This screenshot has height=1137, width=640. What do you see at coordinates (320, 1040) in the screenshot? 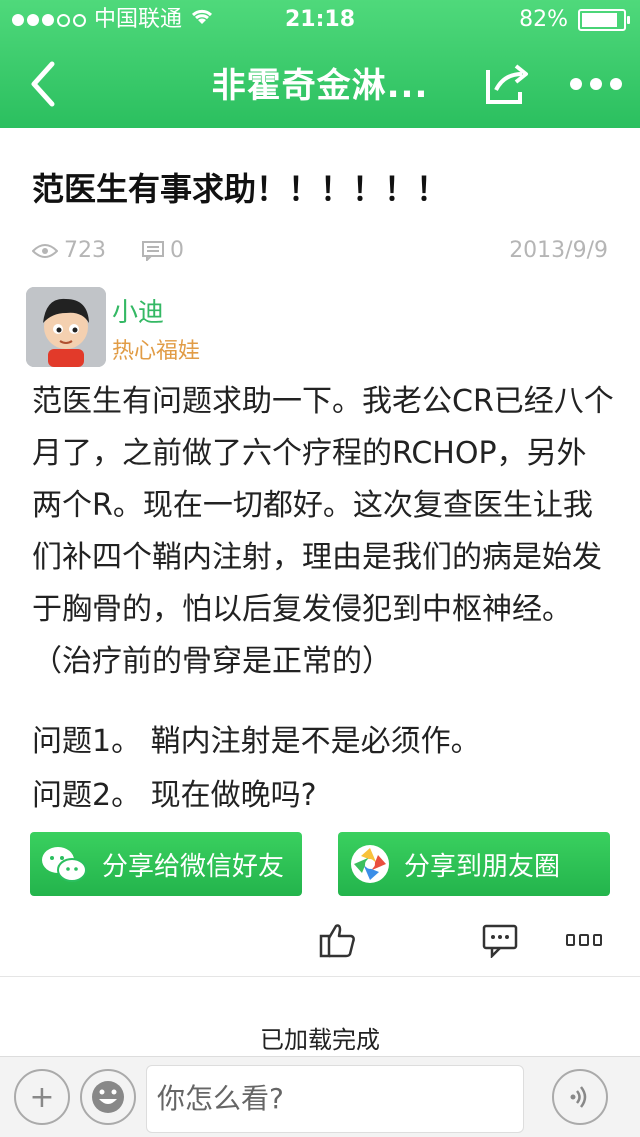
I see `loaded-status: 已加载完成` at bounding box center [320, 1040].